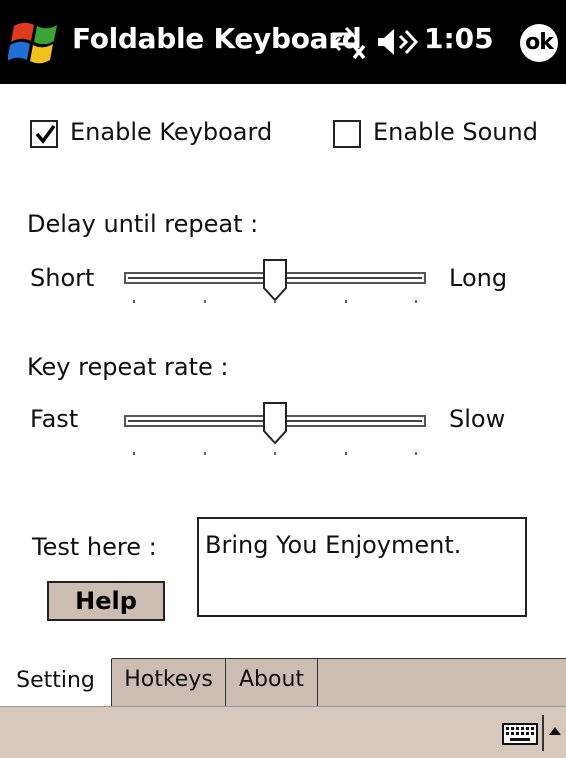  I want to click on windows-start-icon, so click(36, 42).